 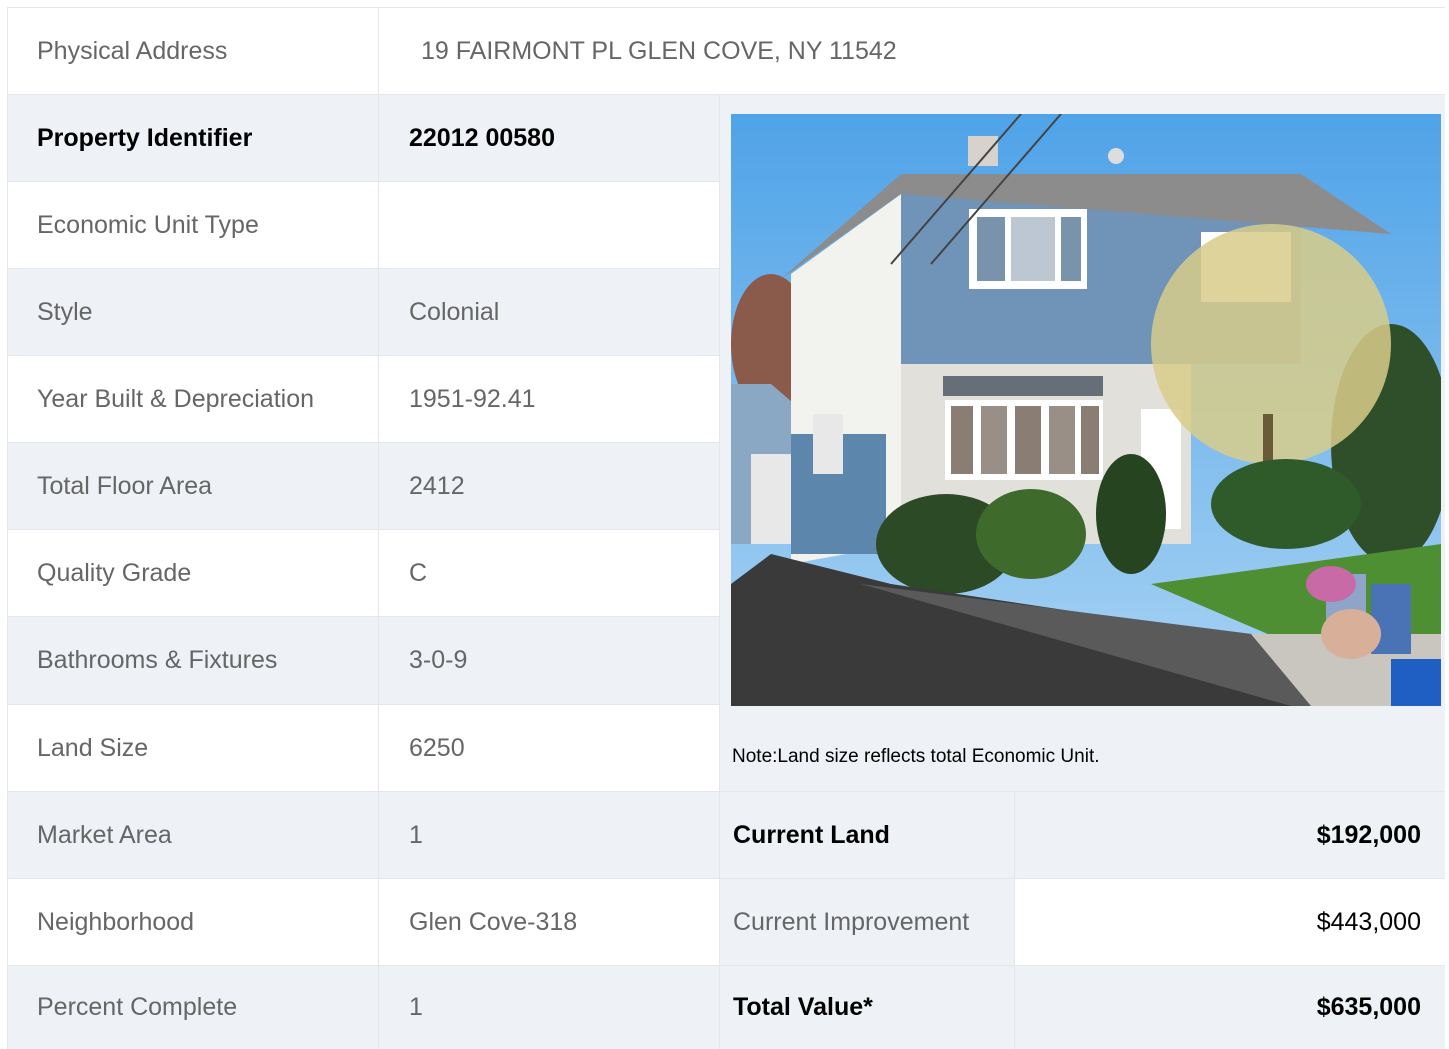 What do you see at coordinates (193, 747) in the screenshot?
I see `land-size-label: Land Size` at bounding box center [193, 747].